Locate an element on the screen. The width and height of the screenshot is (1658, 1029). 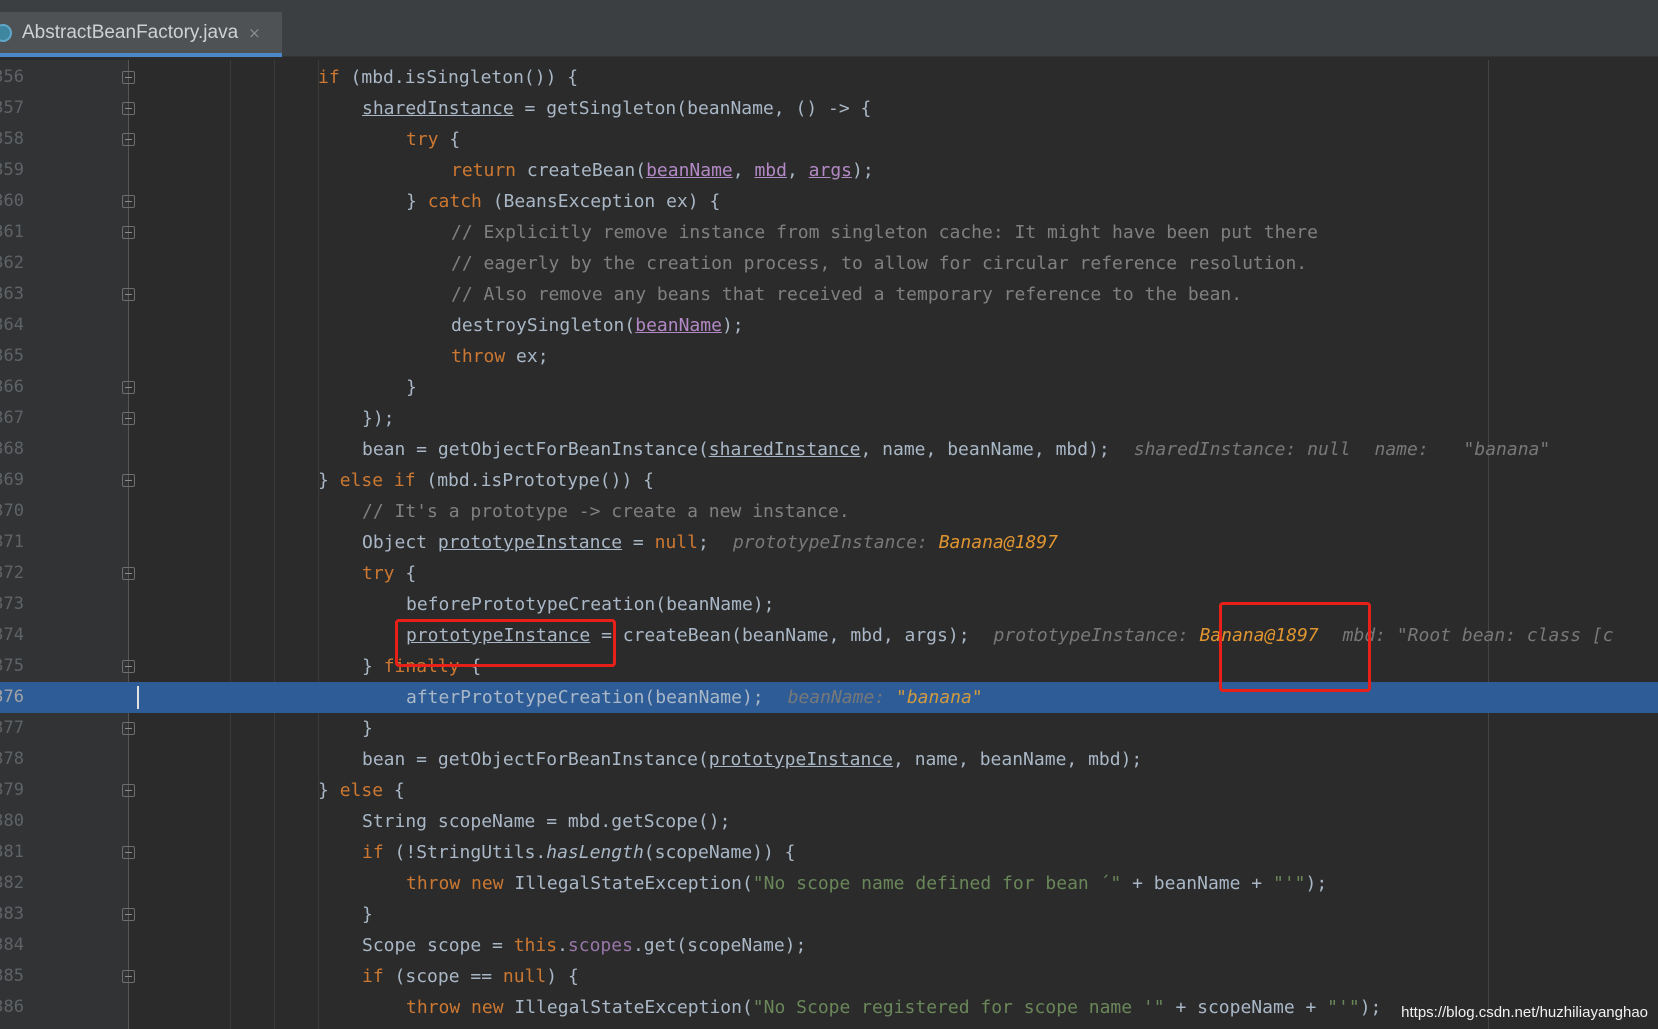
line-number: 371 is located at coordinates (12, 542).